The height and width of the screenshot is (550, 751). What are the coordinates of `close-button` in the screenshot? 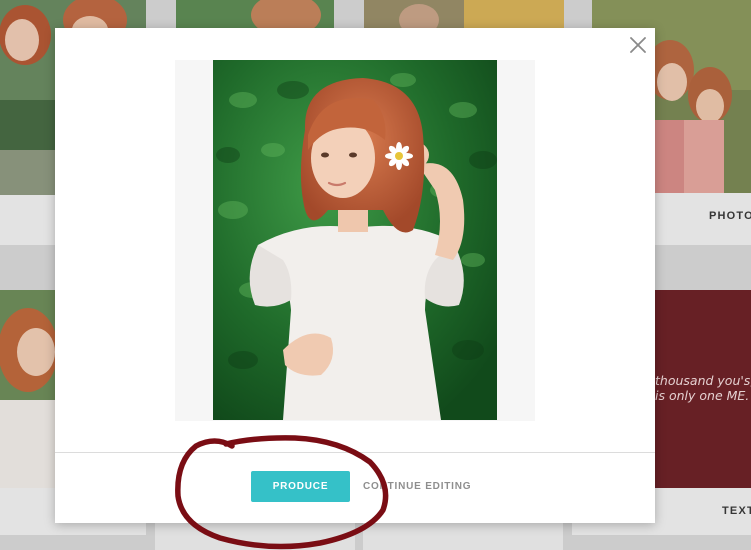 It's located at (638, 45).